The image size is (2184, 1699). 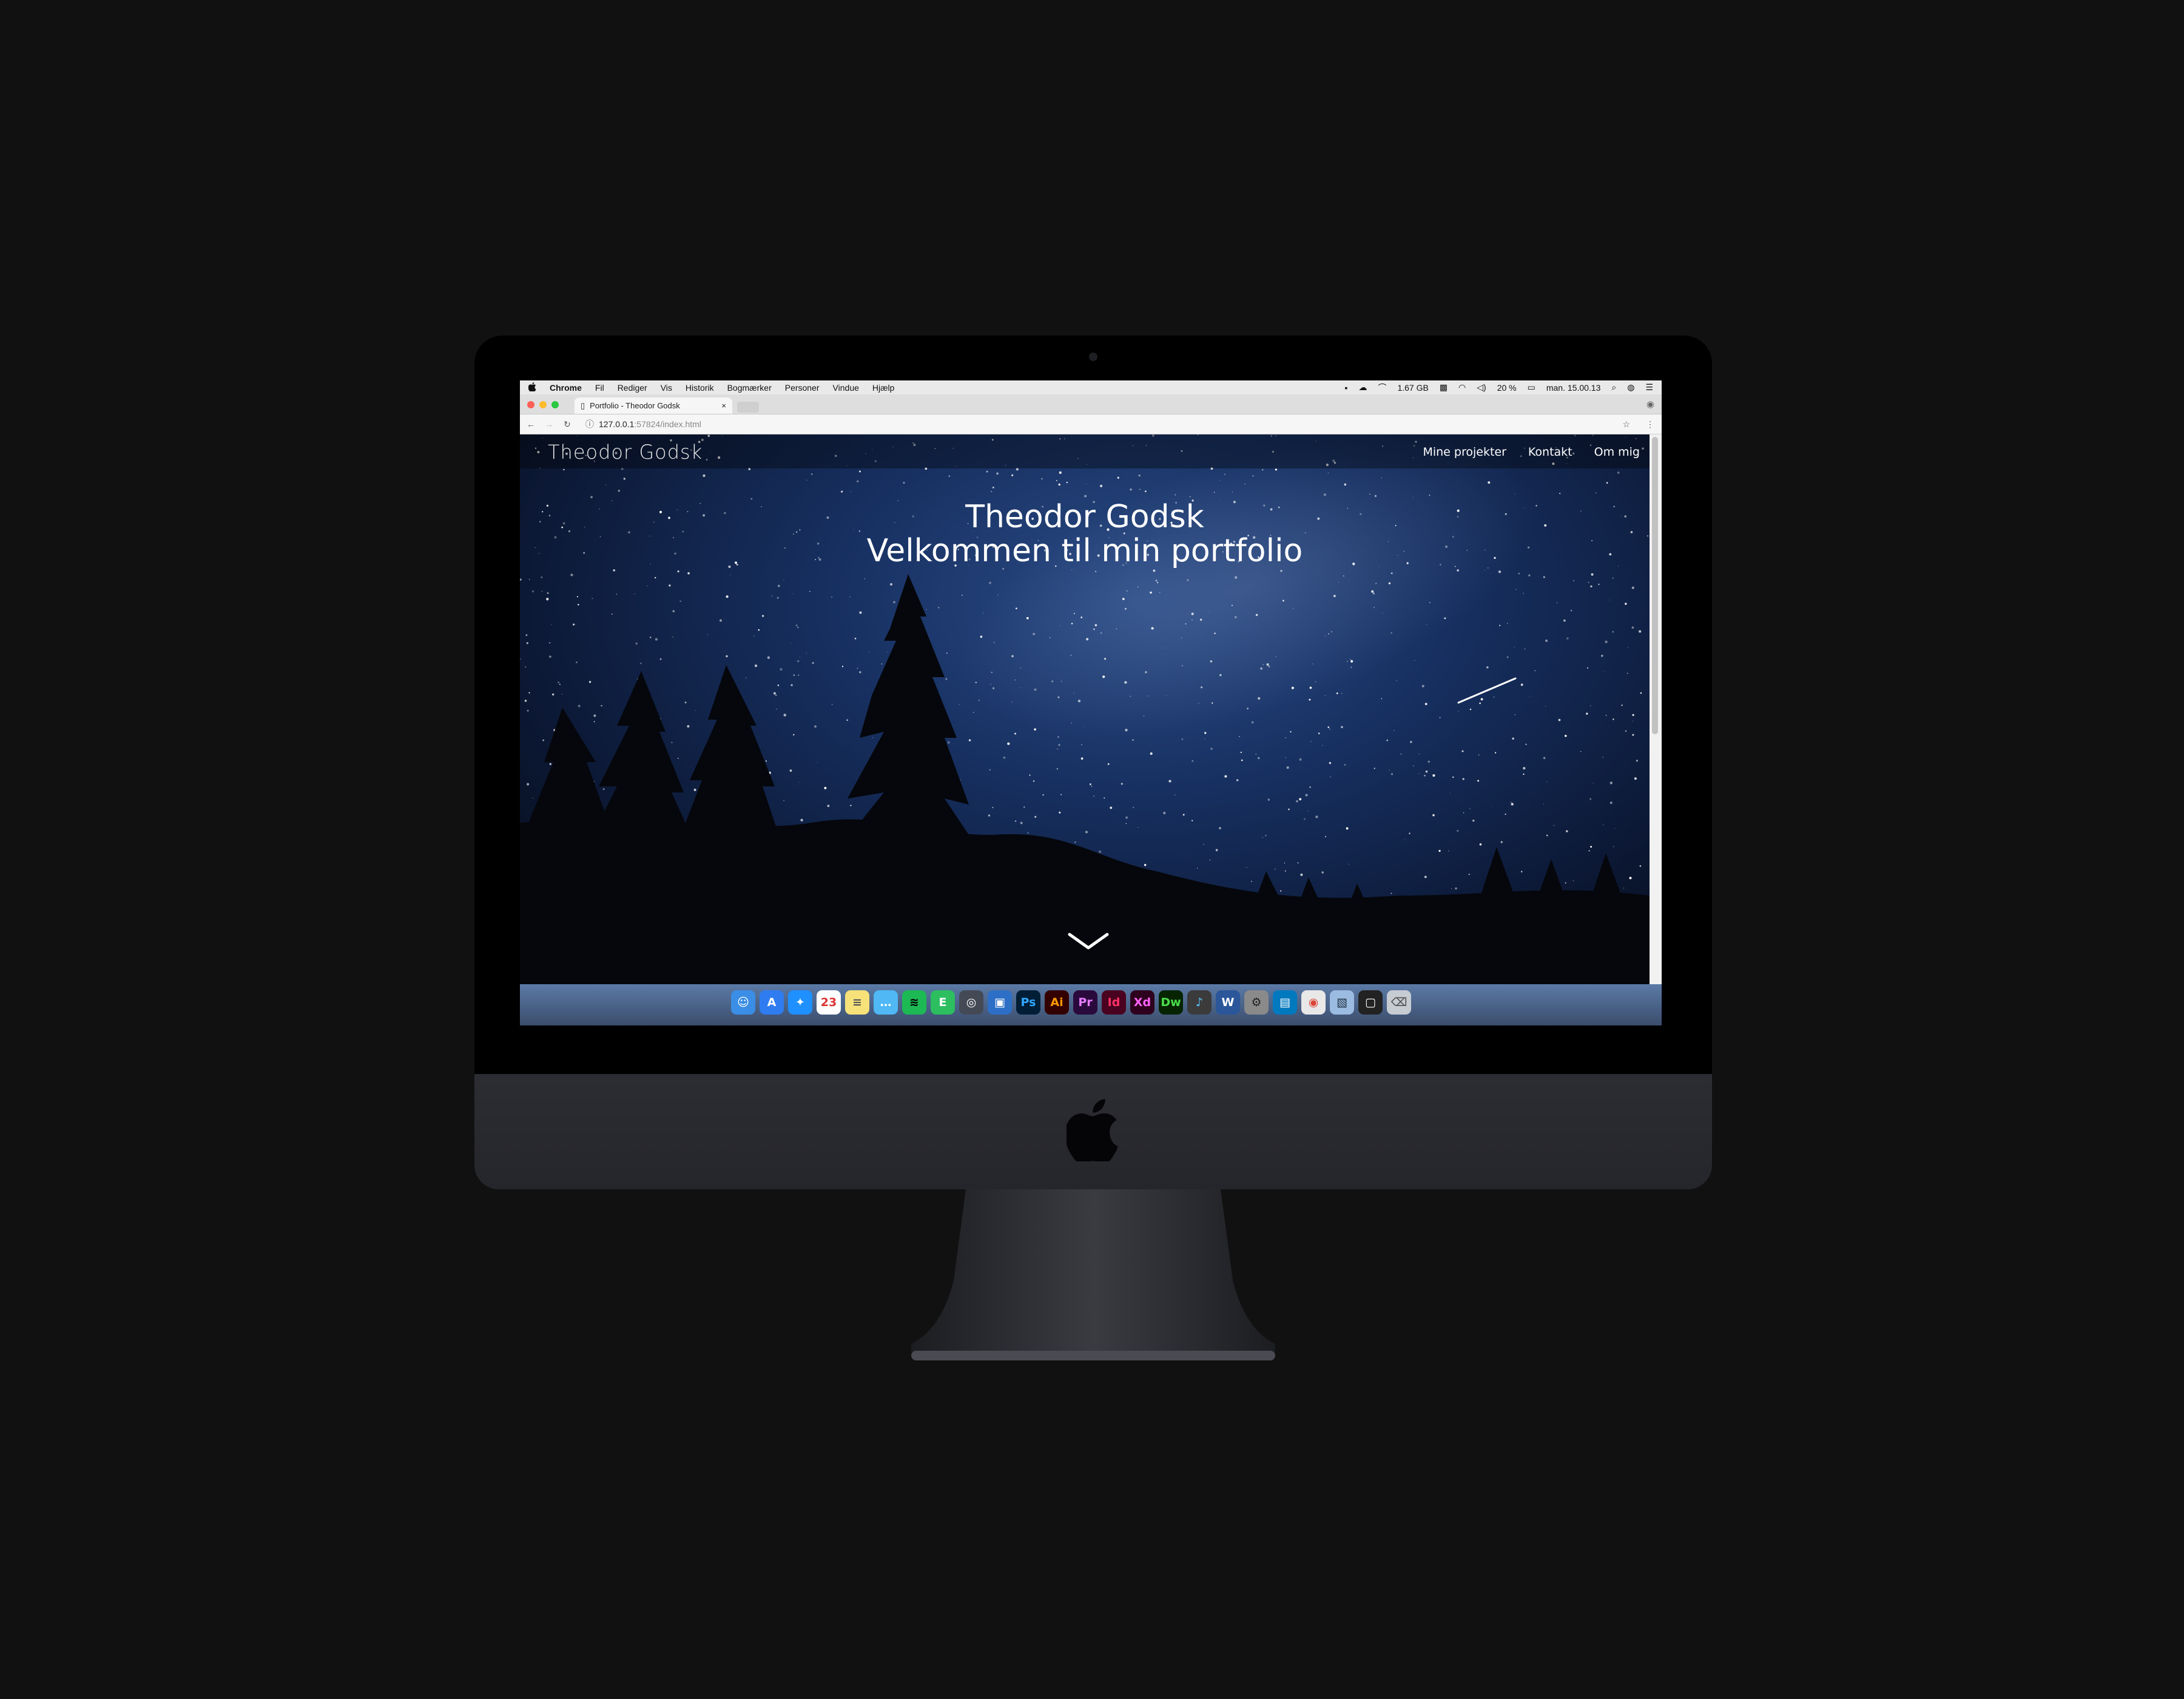 I want to click on scroll-down-chevron-icon, so click(x=1088, y=941).